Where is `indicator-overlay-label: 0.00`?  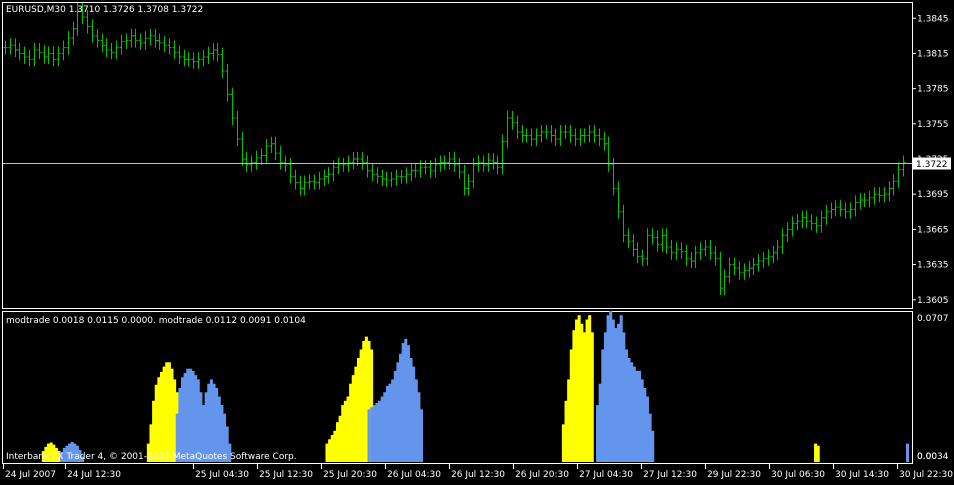 indicator-overlay-label: 0.00 is located at coordinates (927, 457).